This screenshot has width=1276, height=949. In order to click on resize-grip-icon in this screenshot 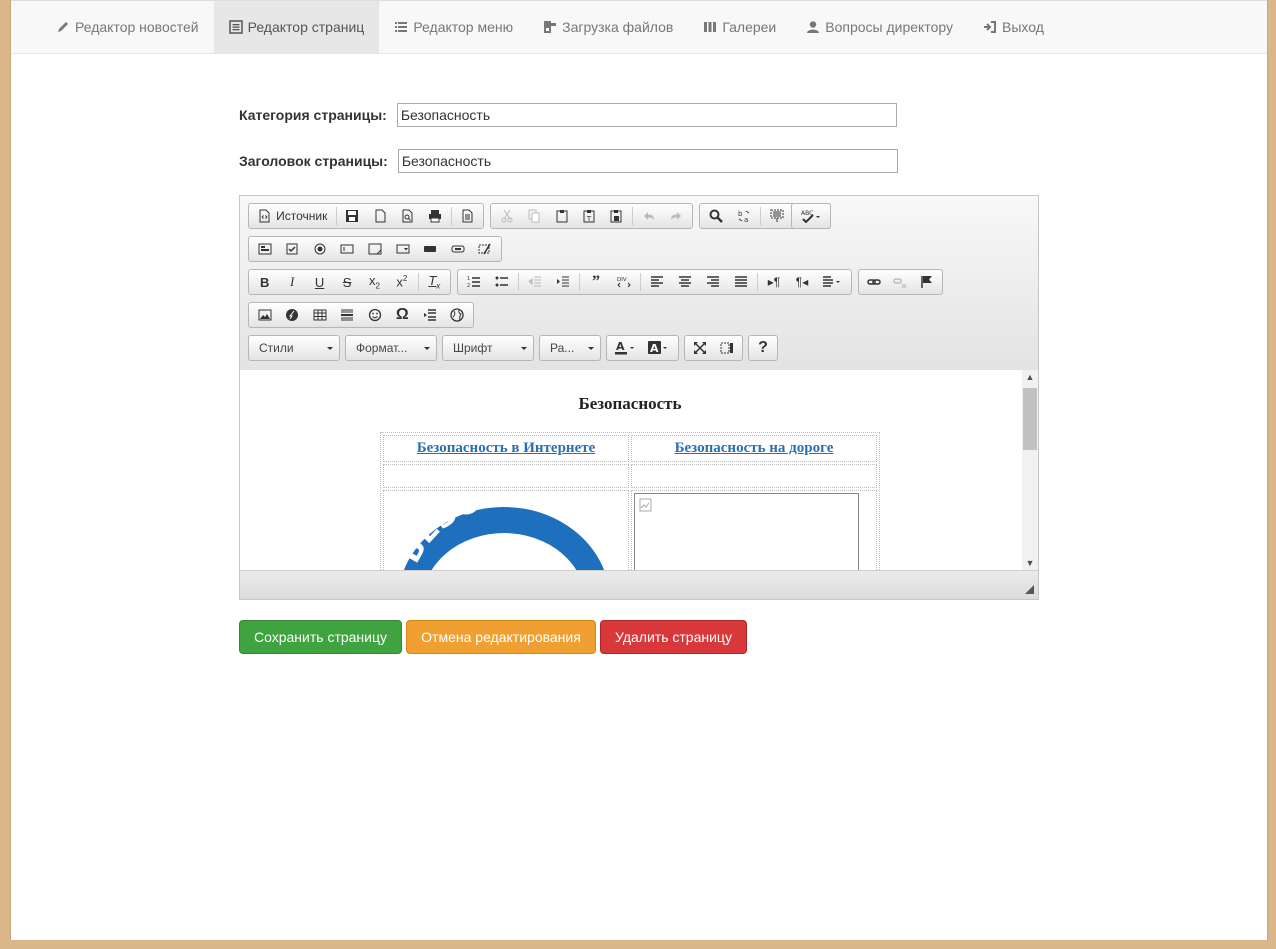, I will do `click(1029, 589)`.